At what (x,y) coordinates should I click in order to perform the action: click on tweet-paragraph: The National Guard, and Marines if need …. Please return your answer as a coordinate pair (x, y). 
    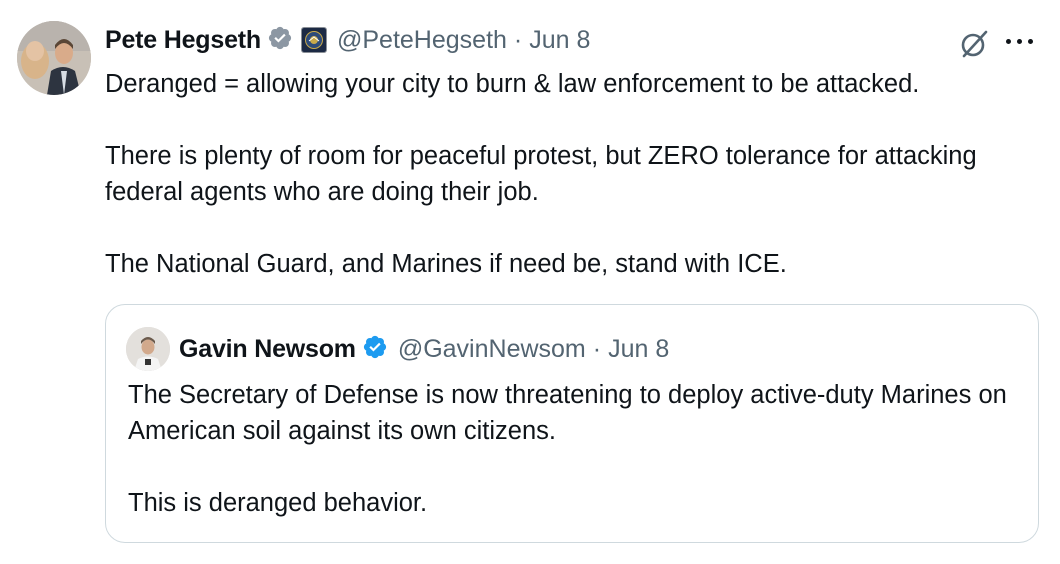
    Looking at the image, I should click on (446, 264).